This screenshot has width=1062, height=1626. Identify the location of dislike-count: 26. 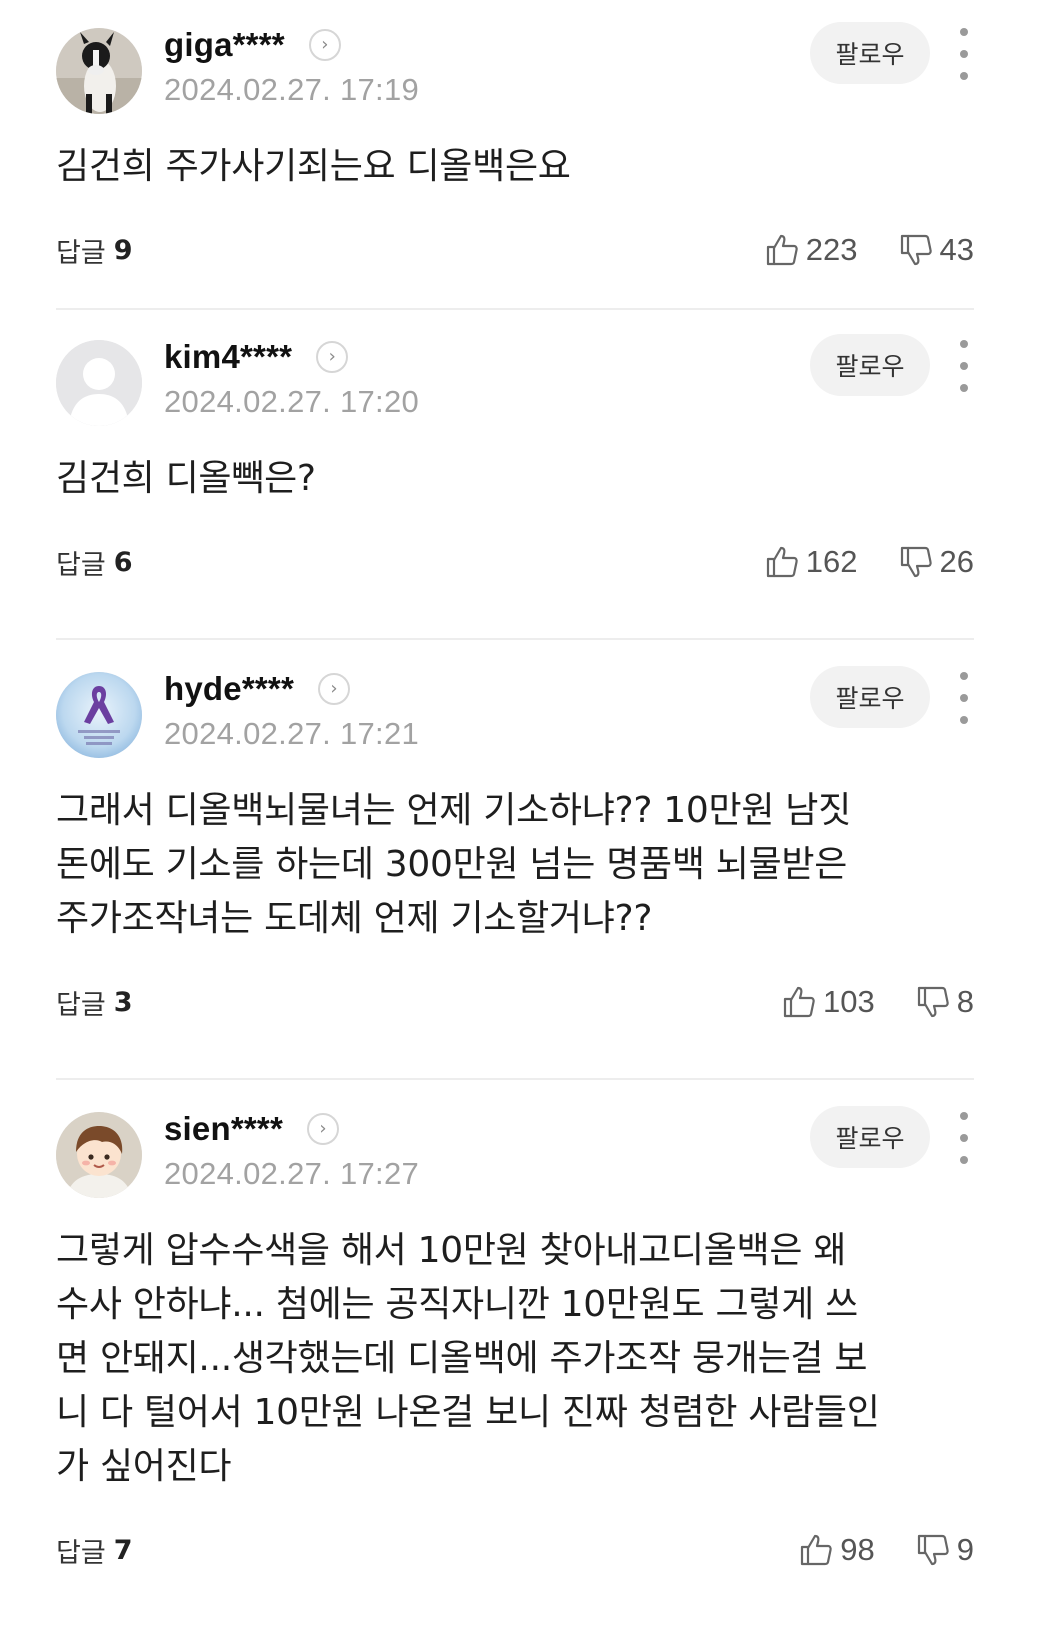
(956, 561).